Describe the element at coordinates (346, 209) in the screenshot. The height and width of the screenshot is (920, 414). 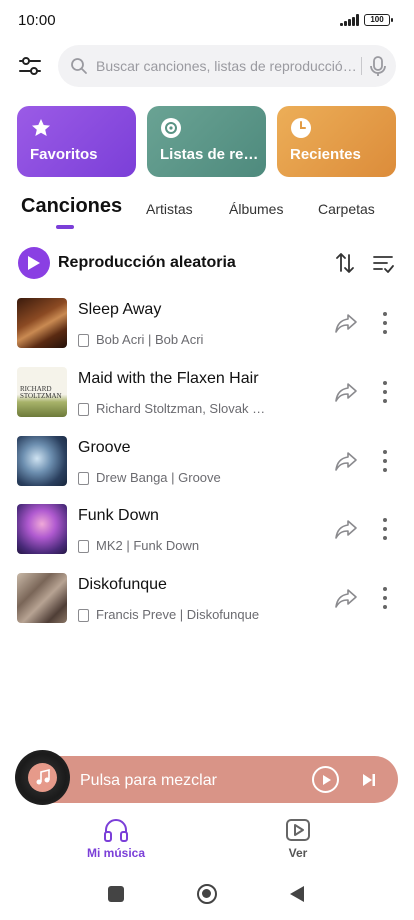
I see `tab-folders: Carpetas` at that location.